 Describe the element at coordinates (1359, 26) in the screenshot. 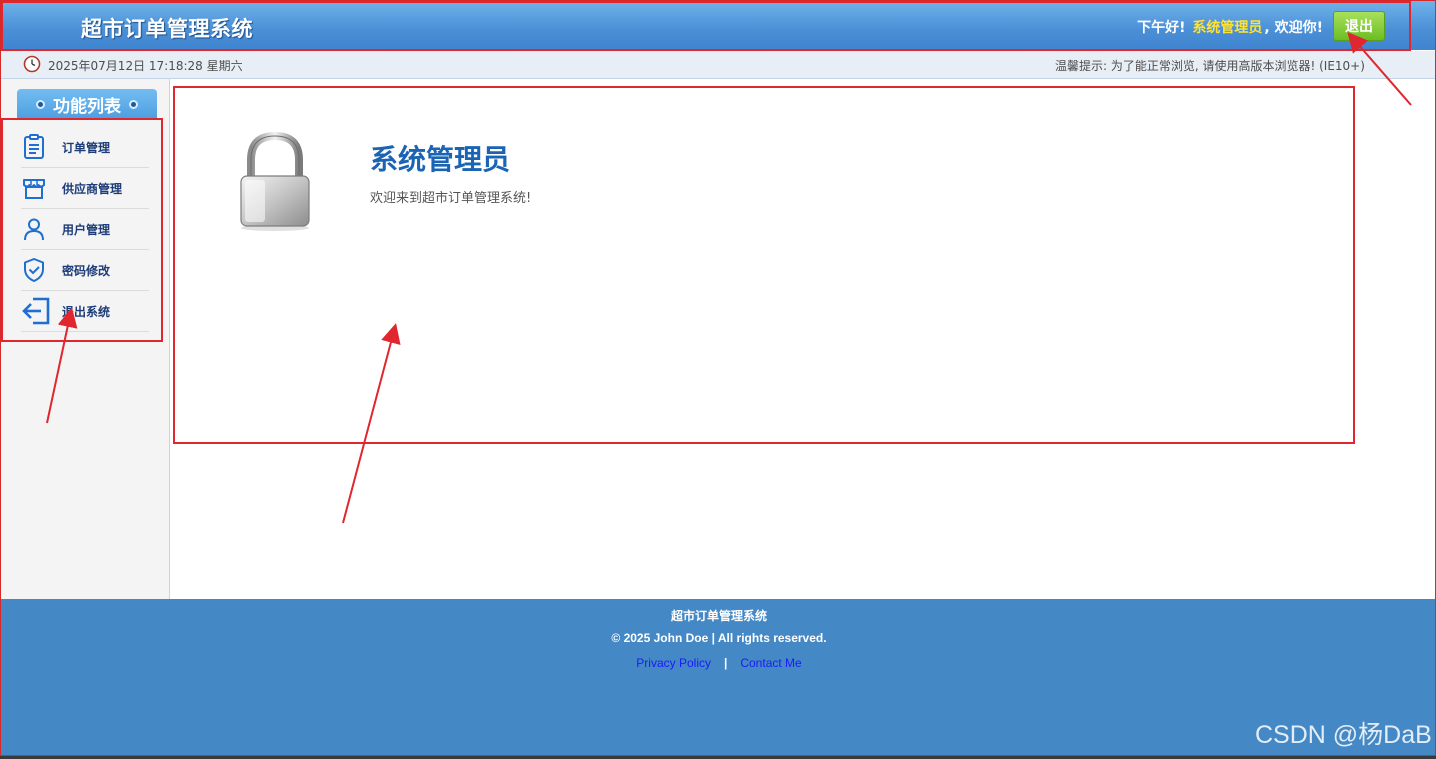

I see `logout-button: 退出` at that location.